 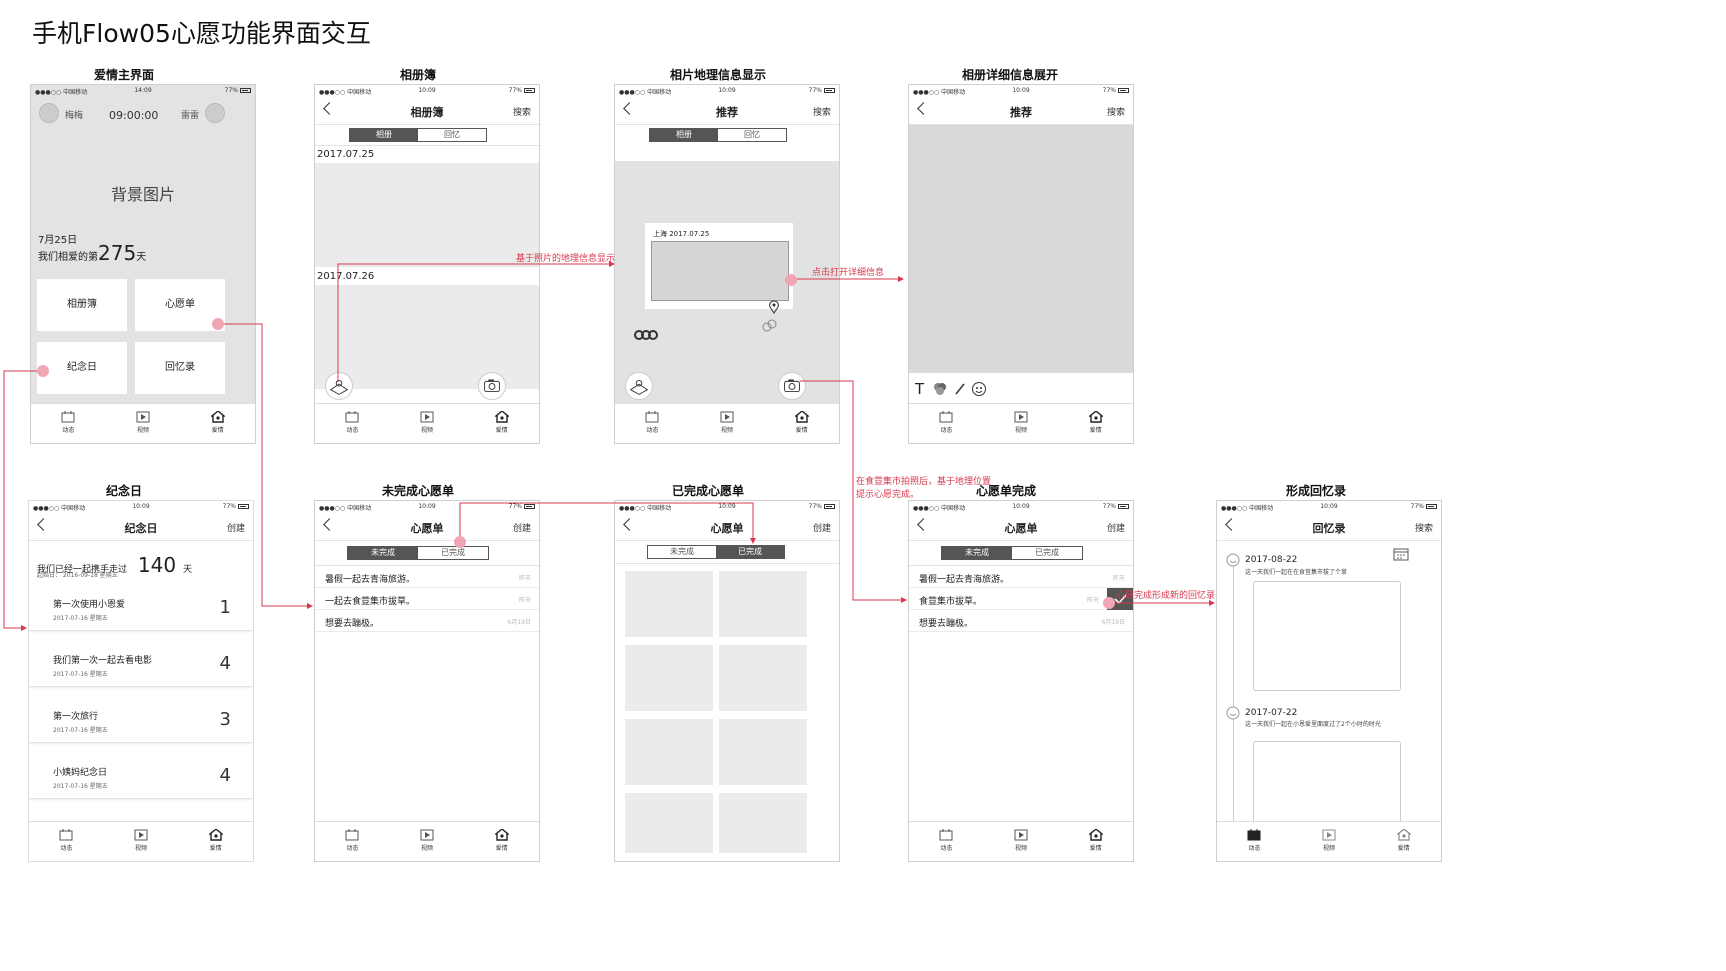 I want to click on screen-title-album: 相册簿, so click(x=417, y=75).